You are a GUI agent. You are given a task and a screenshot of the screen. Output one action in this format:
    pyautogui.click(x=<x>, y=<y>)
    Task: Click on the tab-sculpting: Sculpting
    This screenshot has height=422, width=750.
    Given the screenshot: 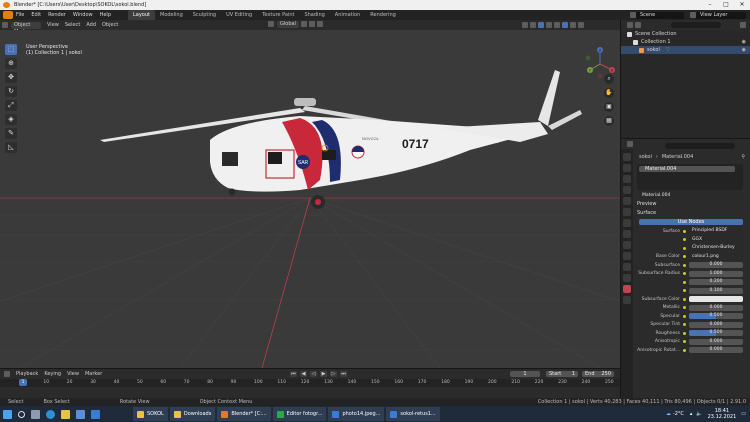 What is the action you would take?
    pyautogui.click(x=204, y=15)
    